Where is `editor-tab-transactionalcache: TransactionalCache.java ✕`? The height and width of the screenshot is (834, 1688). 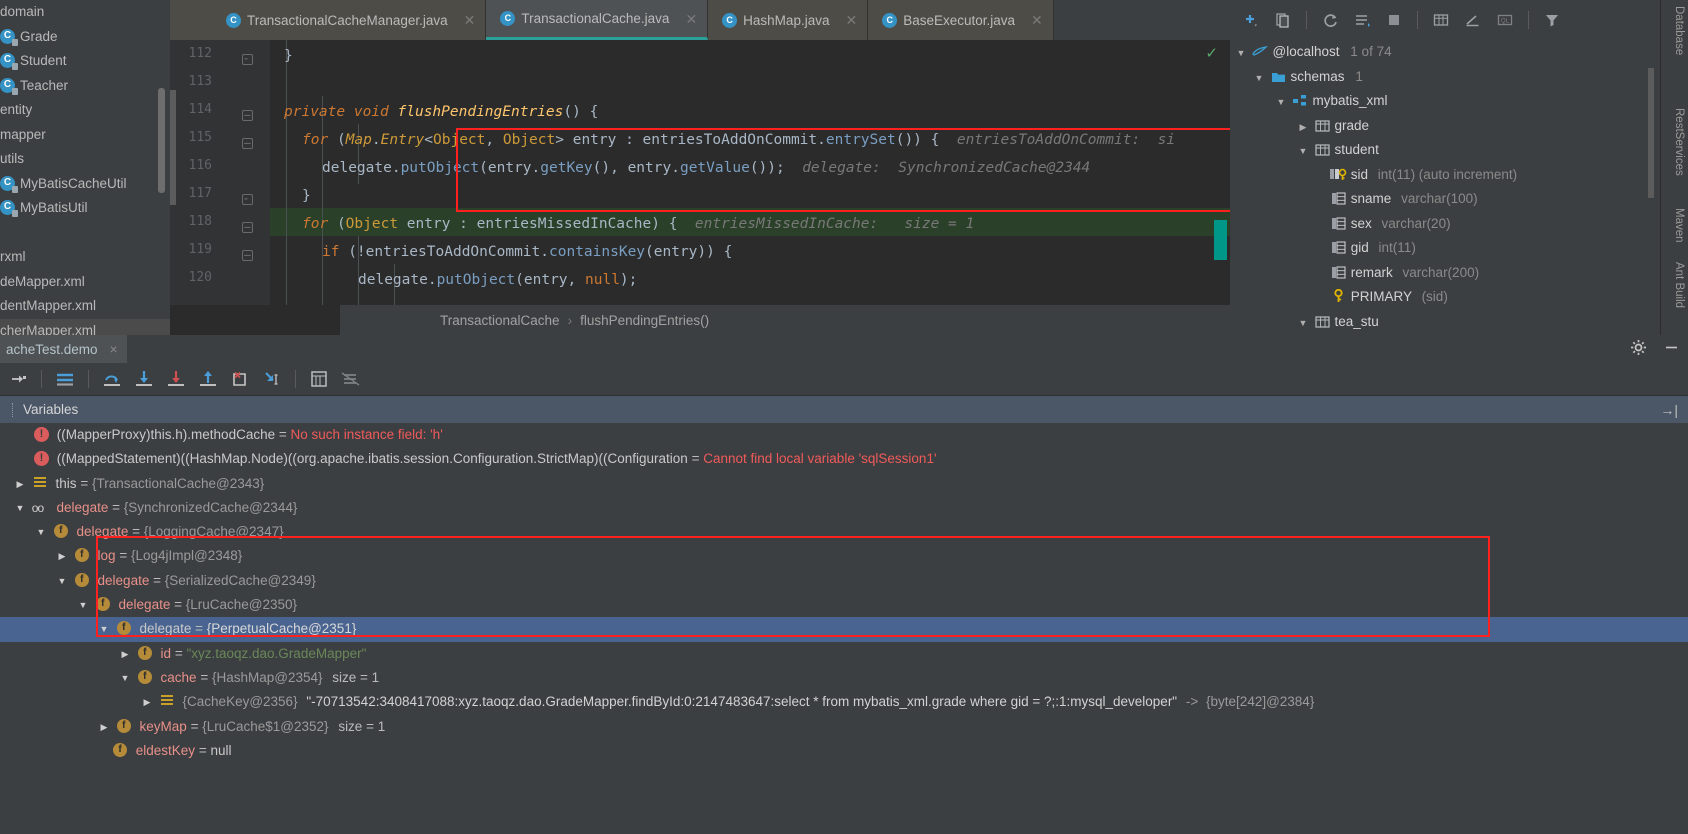 editor-tab-transactionalcache: TransactionalCache.java ✕ is located at coordinates (597, 20).